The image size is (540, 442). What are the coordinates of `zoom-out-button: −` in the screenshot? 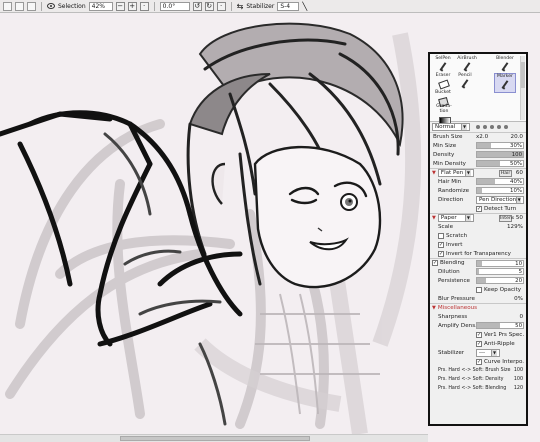 It's located at (120, 6).